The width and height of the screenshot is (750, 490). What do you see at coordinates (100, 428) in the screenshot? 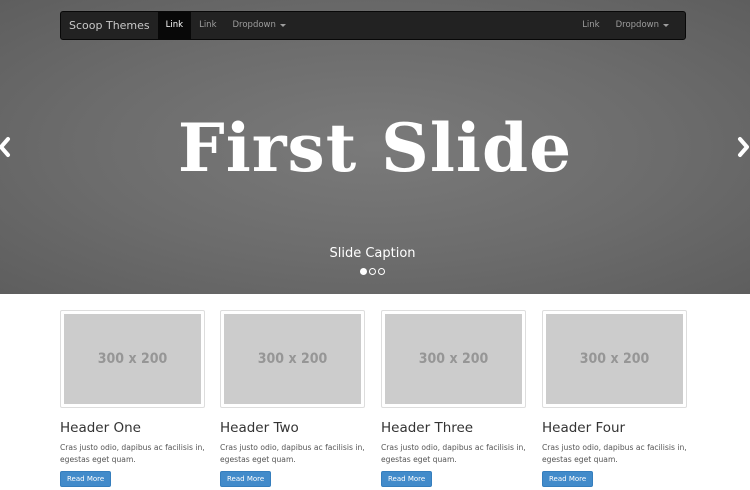
I see `card-title: Header One` at bounding box center [100, 428].